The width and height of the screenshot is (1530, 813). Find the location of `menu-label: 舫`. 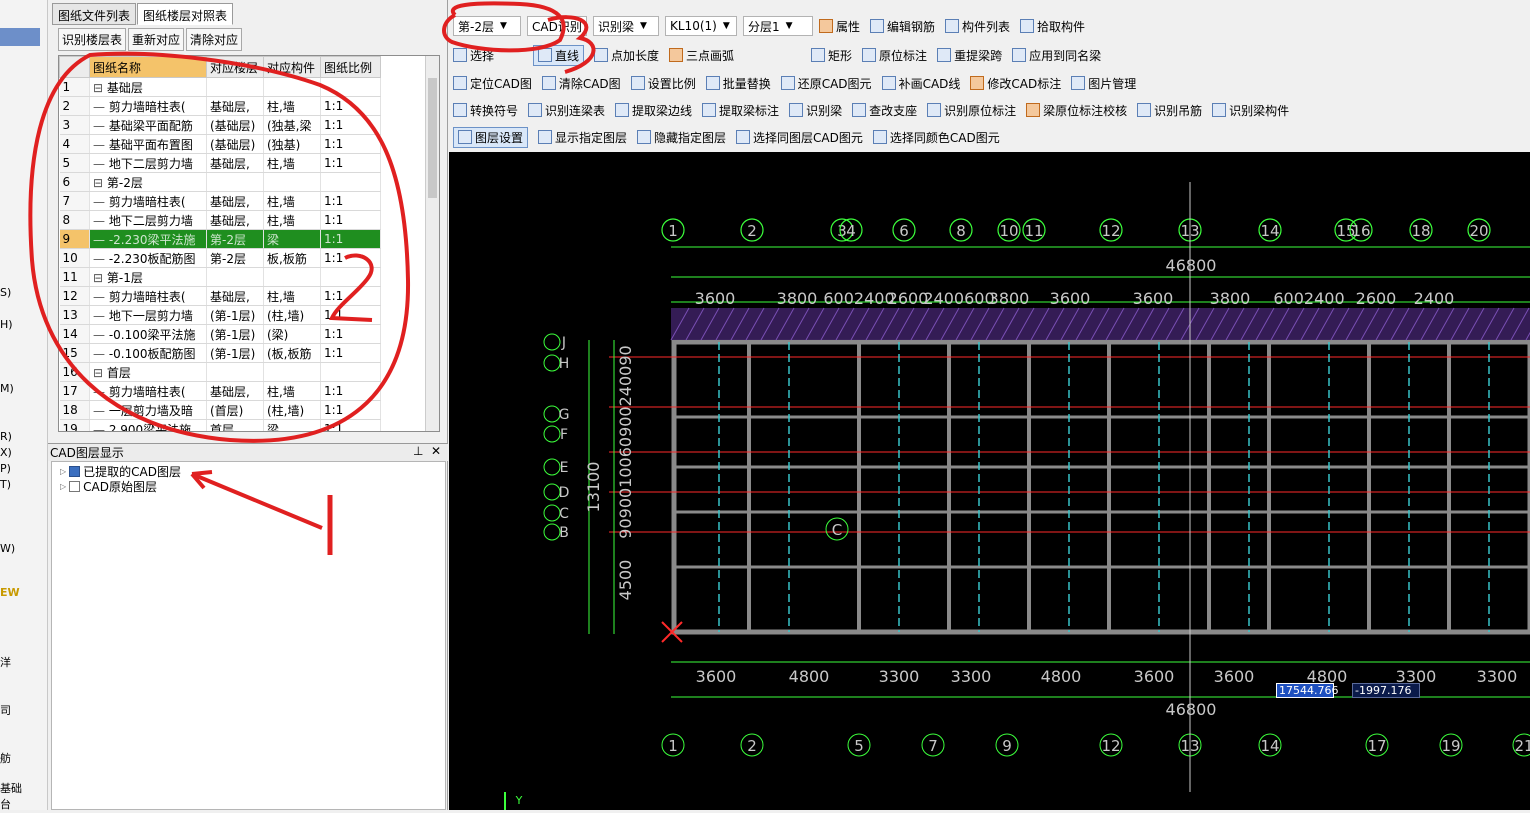

menu-label: 舫 is located at coordinates (5, 758).